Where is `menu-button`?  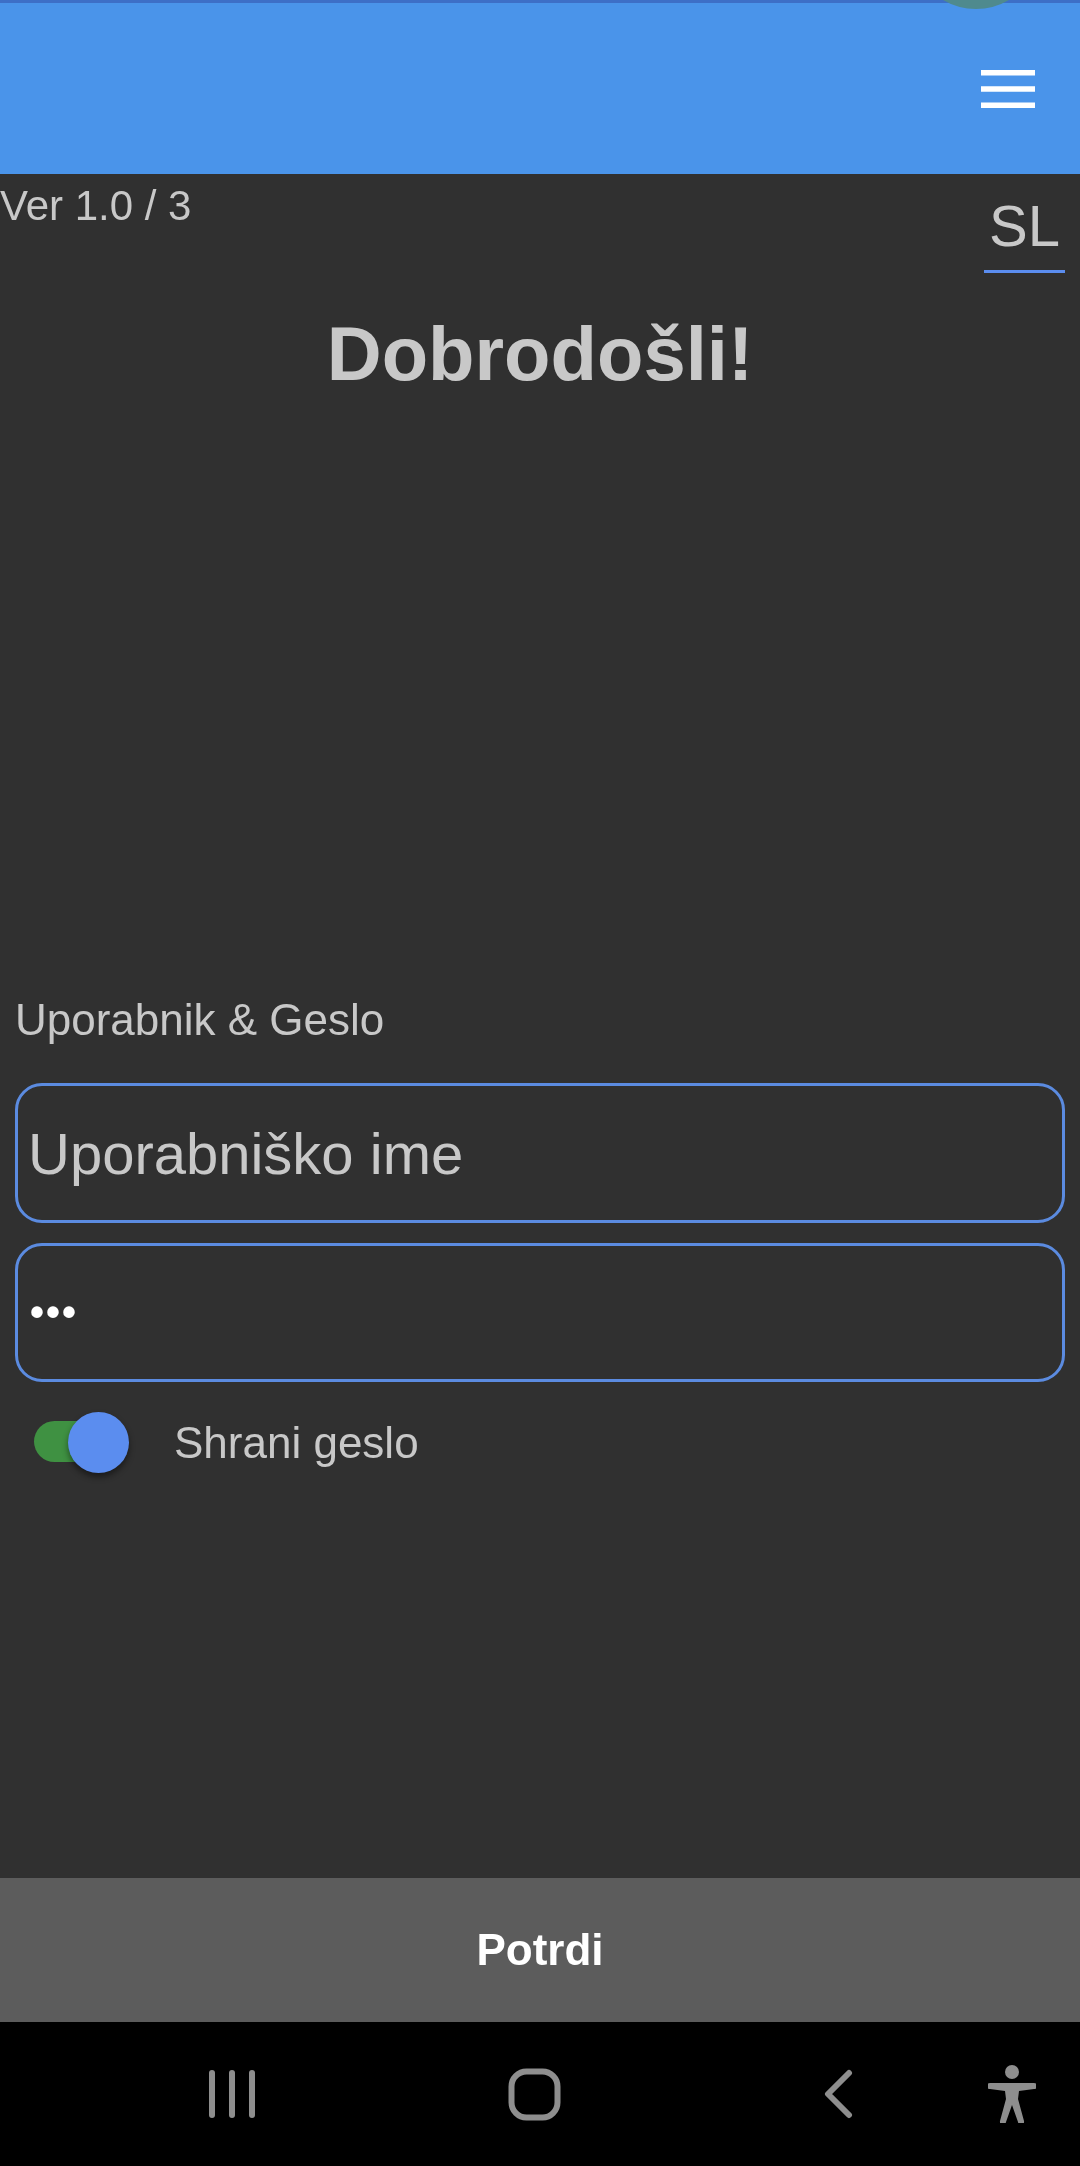 menu-button is located at coordinates (1008, 88).